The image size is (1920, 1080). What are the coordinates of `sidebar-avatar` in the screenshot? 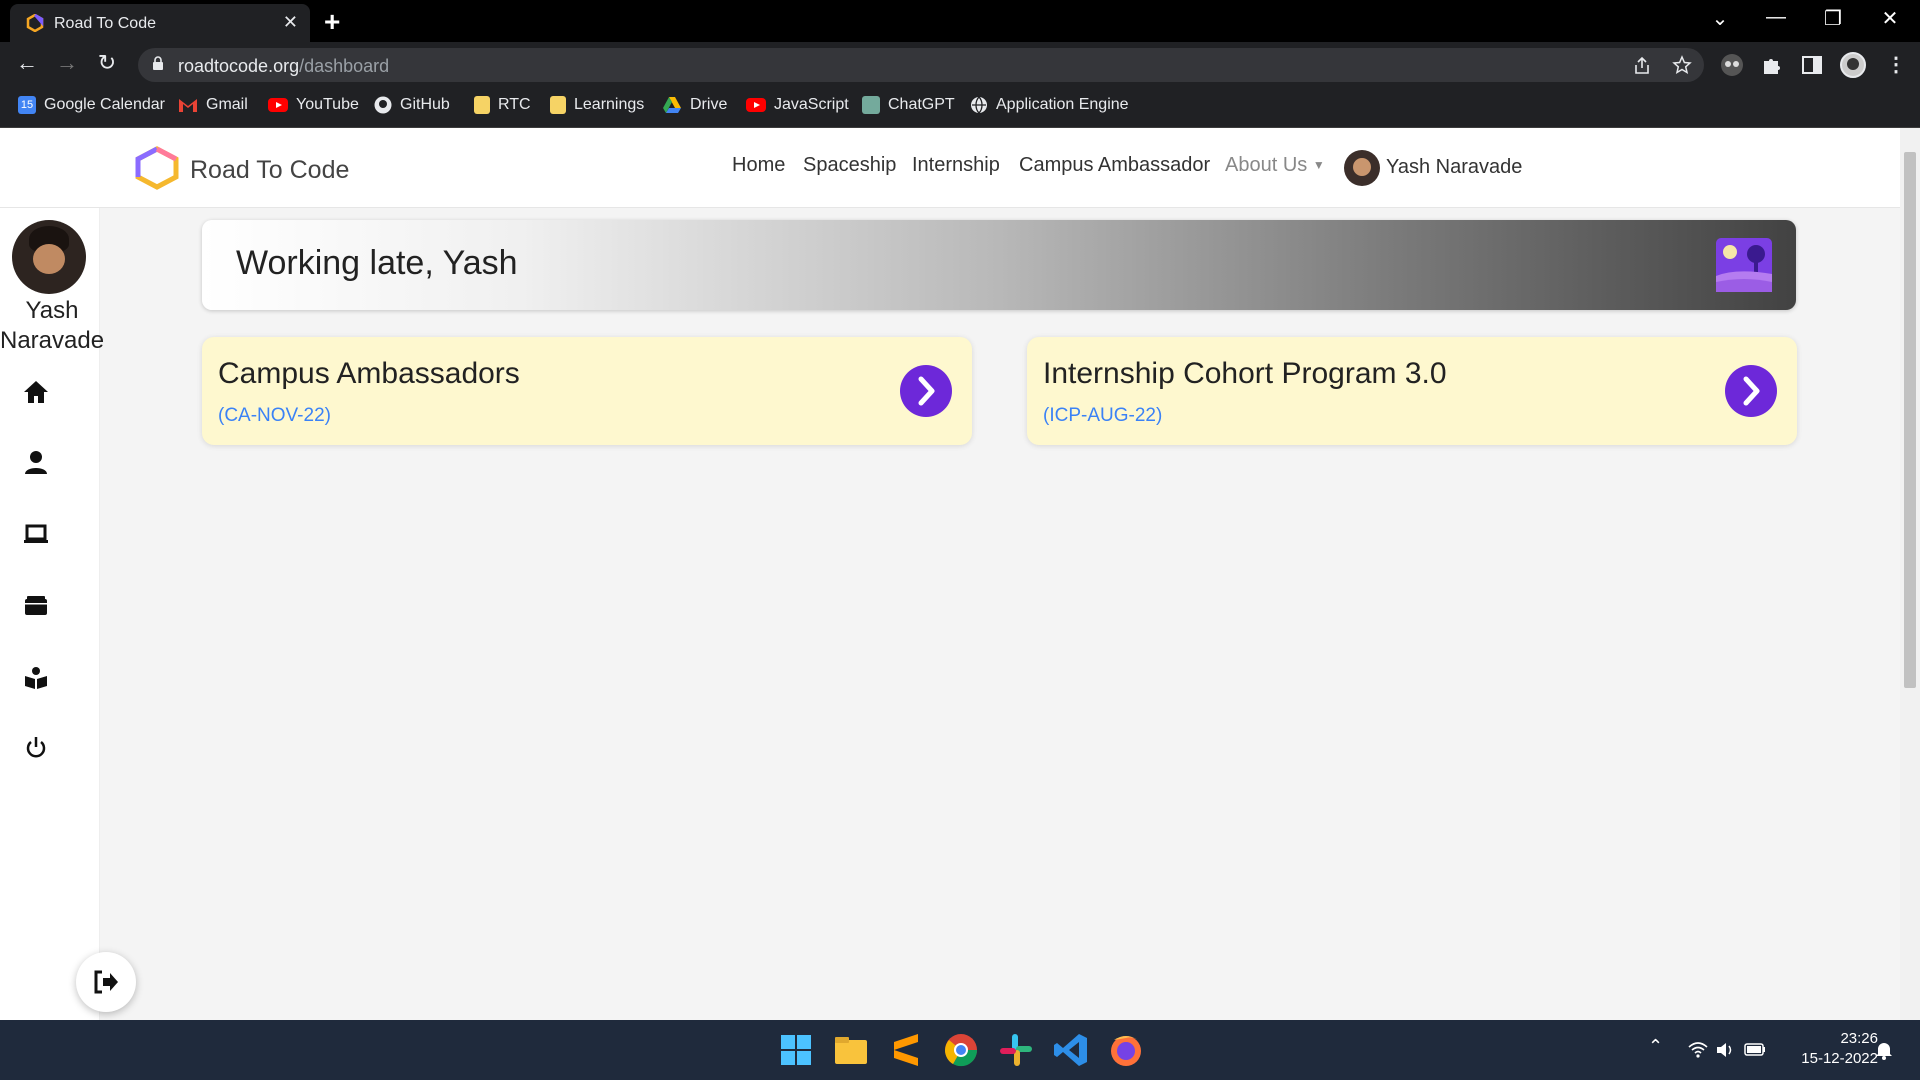 It's located at (49, 257).